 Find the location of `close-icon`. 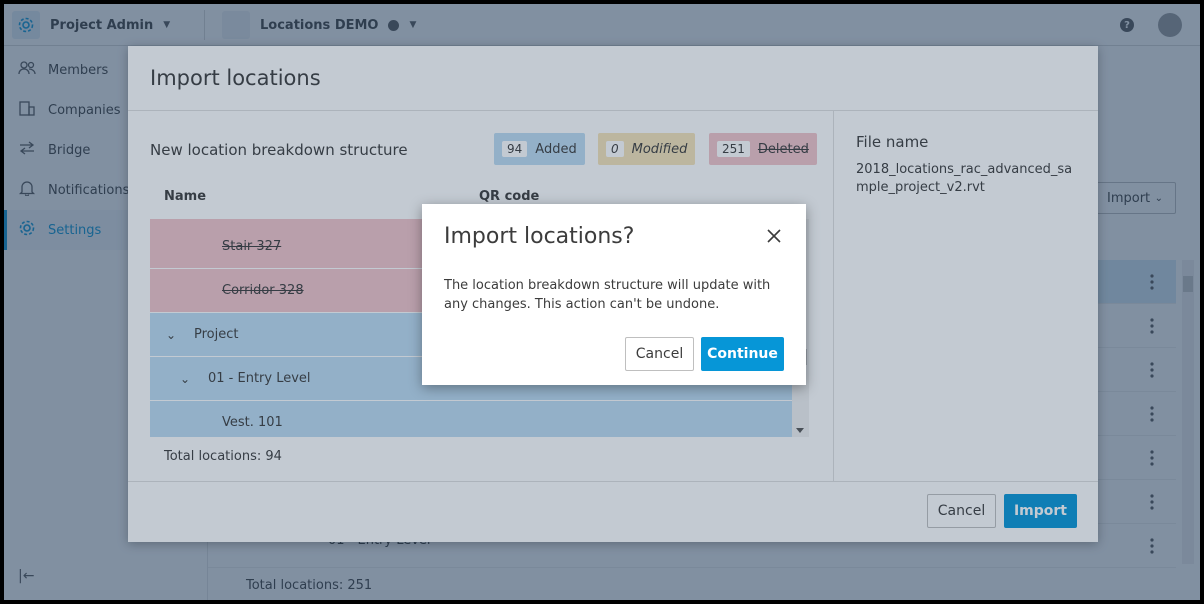

close-icon is located at coordinates (774, 236).